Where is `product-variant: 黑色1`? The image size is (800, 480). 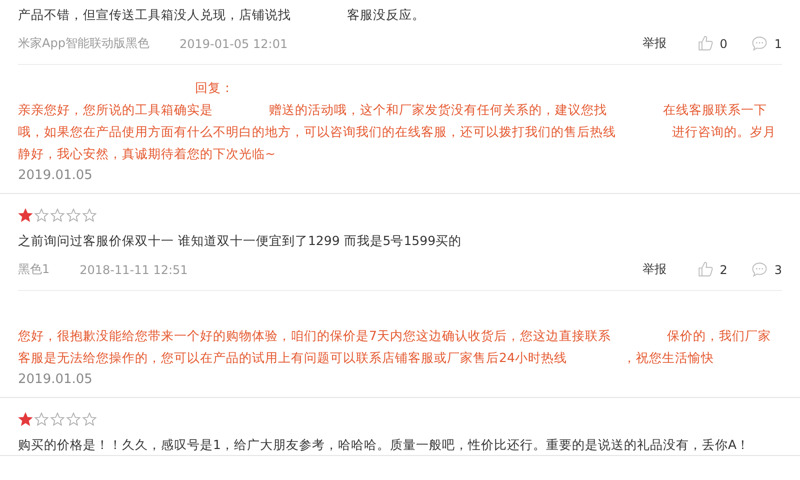 product-variant: 黑色1 is located at coordinates (34, 269).